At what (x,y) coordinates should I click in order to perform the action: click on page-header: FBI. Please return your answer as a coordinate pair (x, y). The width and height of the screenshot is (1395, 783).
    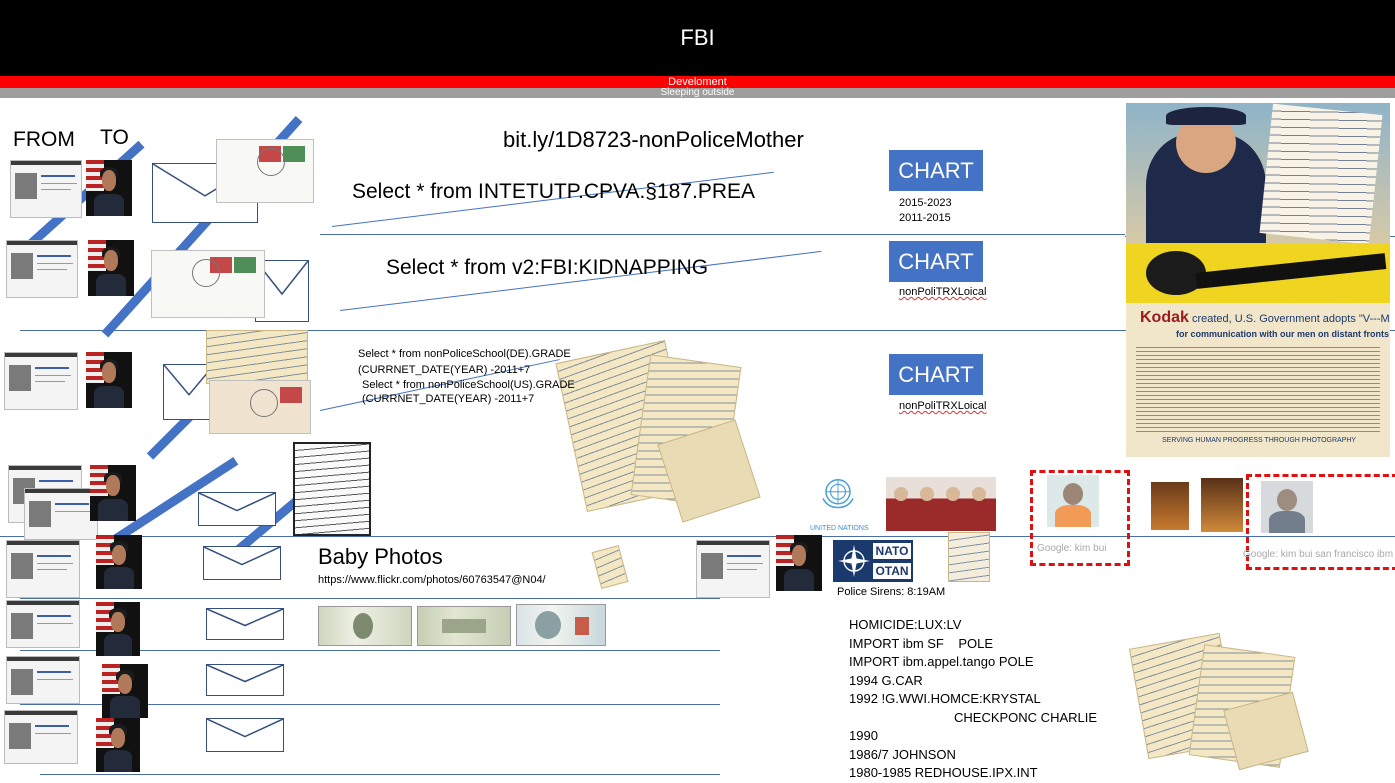
    Looking at the image, I should click on (697, 38).